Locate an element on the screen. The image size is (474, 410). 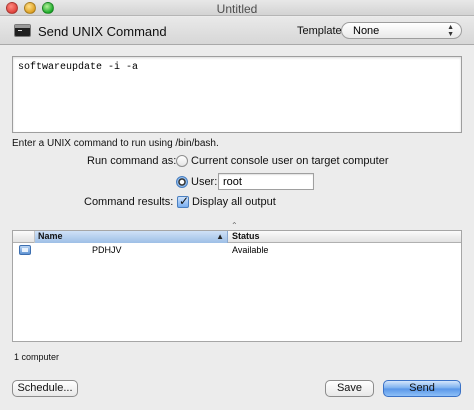
task-header: Send UNIX Command Template: None ▲ ▼ is located at coordinates (237, 31).